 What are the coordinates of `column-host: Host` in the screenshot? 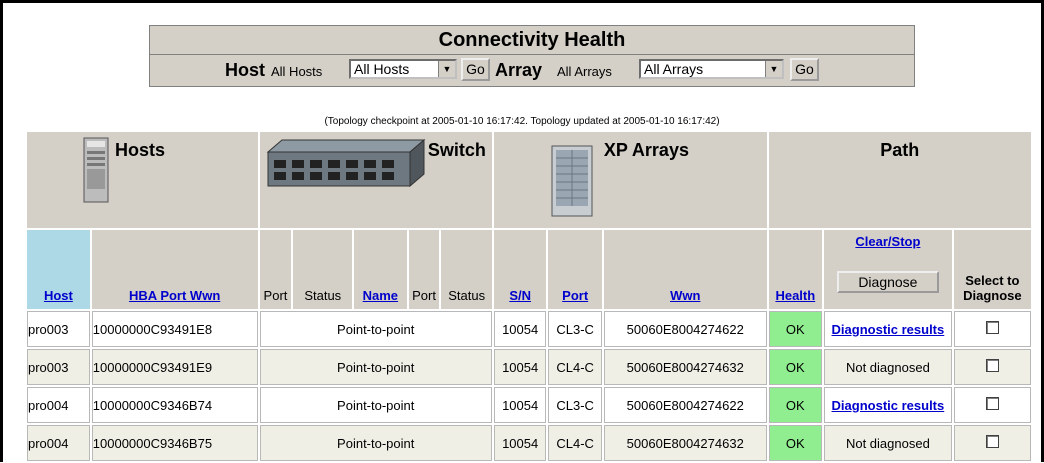 It's located at (58, 269).